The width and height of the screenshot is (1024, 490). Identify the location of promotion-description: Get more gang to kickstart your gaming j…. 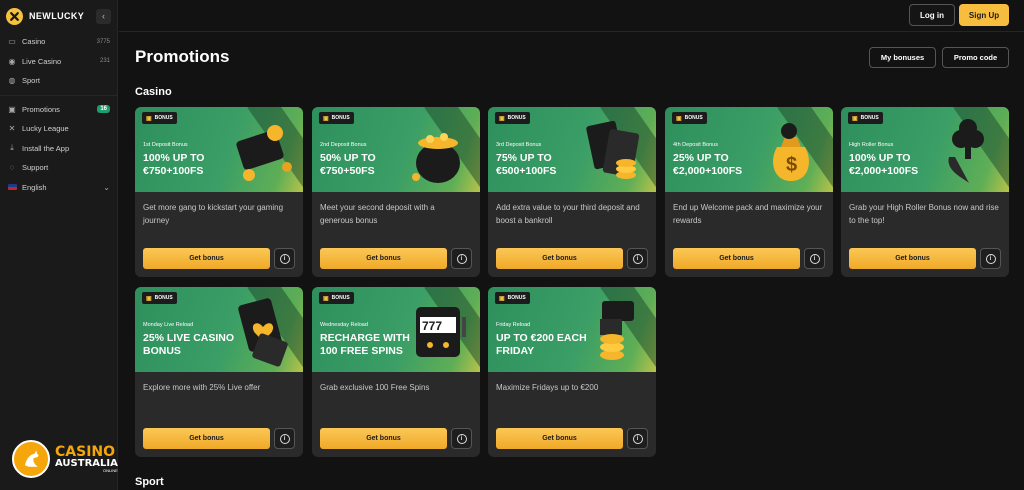
(213, 214).